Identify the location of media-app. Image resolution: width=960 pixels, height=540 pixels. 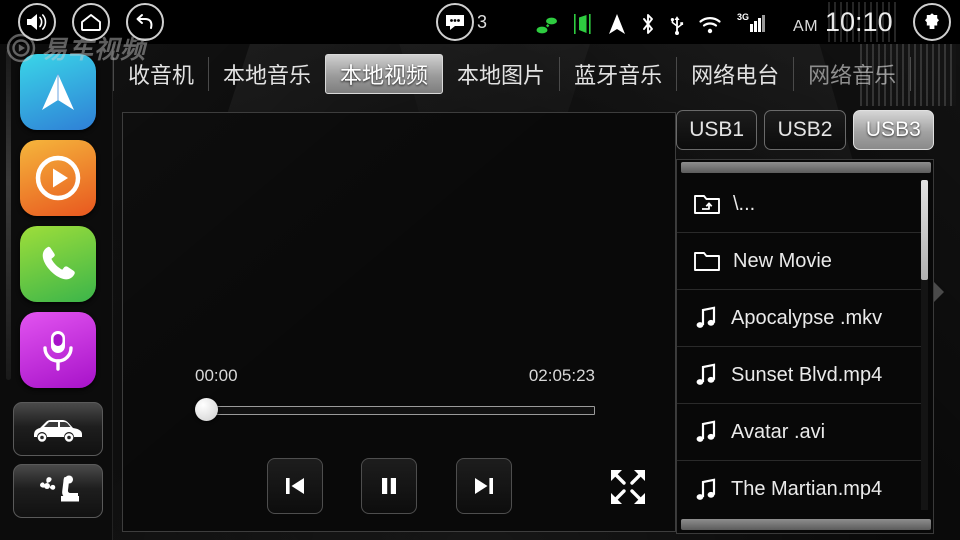
(58, 178).